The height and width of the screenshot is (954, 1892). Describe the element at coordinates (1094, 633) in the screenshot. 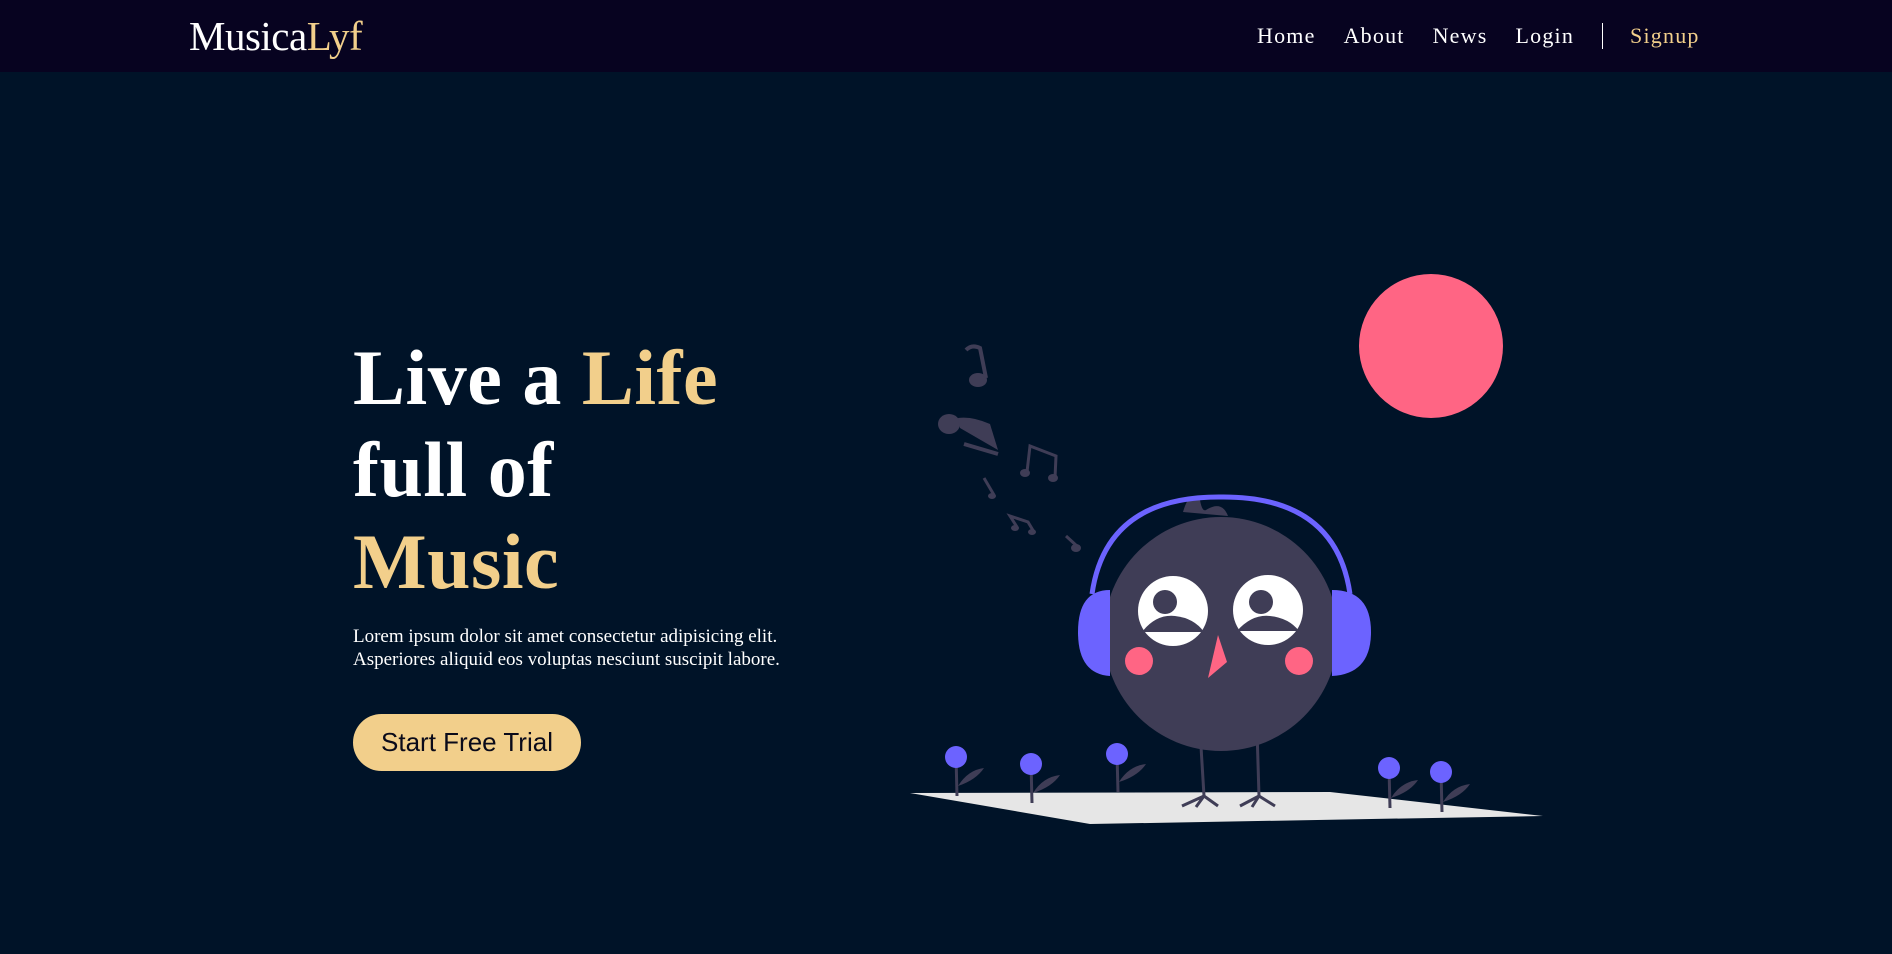

I see `headphones-left-ear-icon` at that location.